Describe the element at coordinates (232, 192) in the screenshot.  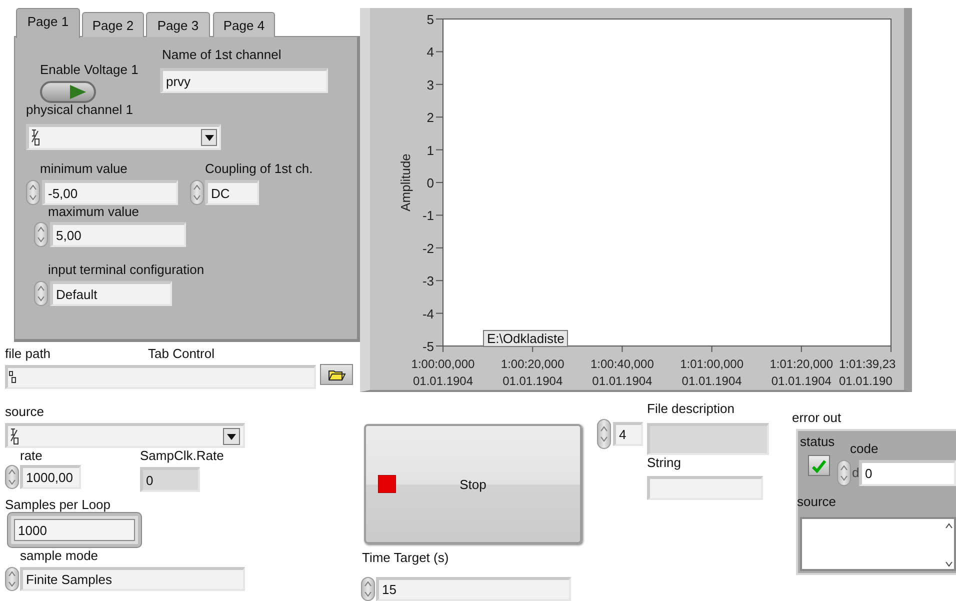
I see `ring-field: DC` at that location.